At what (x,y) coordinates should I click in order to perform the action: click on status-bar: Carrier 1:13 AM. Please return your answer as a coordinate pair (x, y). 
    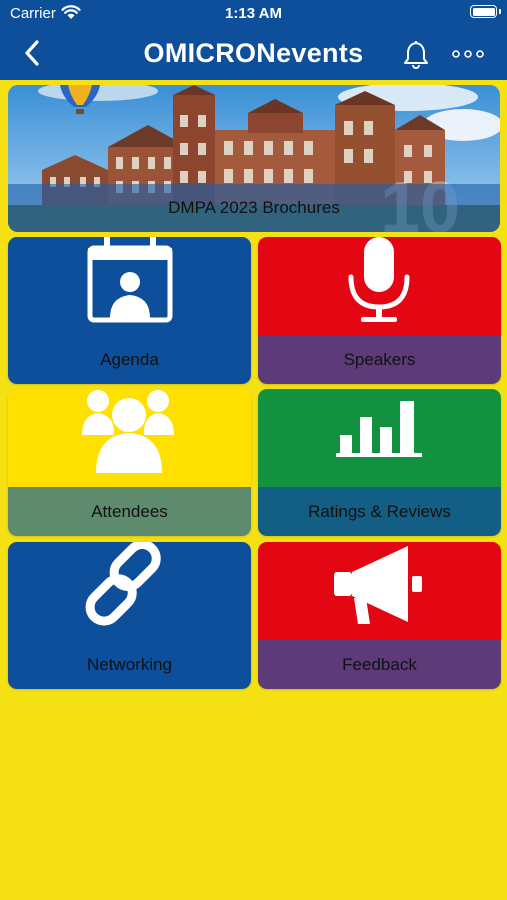
    Looking at the image, I should click on (253, 14).